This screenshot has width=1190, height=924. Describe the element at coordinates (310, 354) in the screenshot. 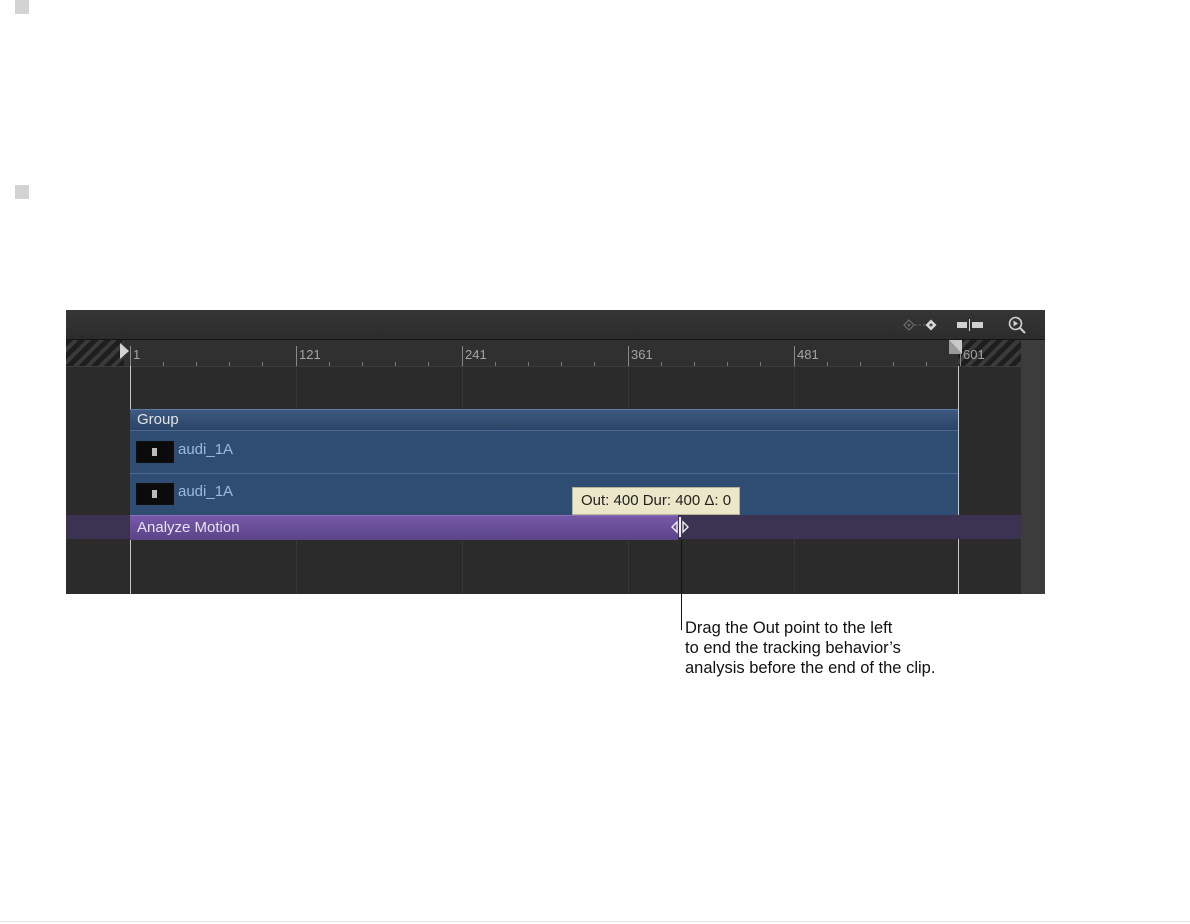

I see `ruler-label: 121` at that location.